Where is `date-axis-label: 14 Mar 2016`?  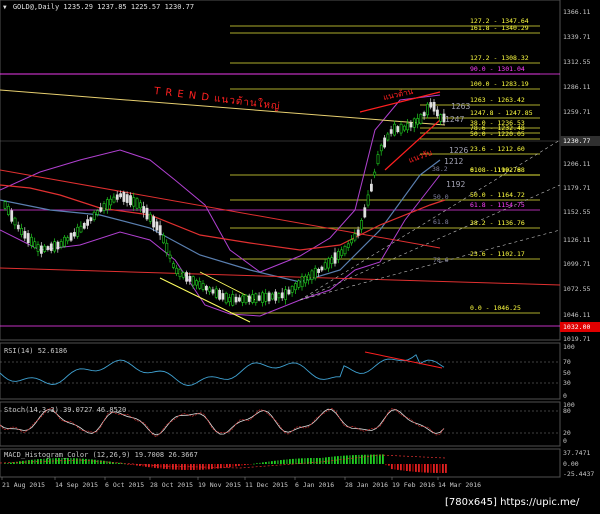 date-axis-label: 14 Mar 2016 is located at coordinates (460, 485).